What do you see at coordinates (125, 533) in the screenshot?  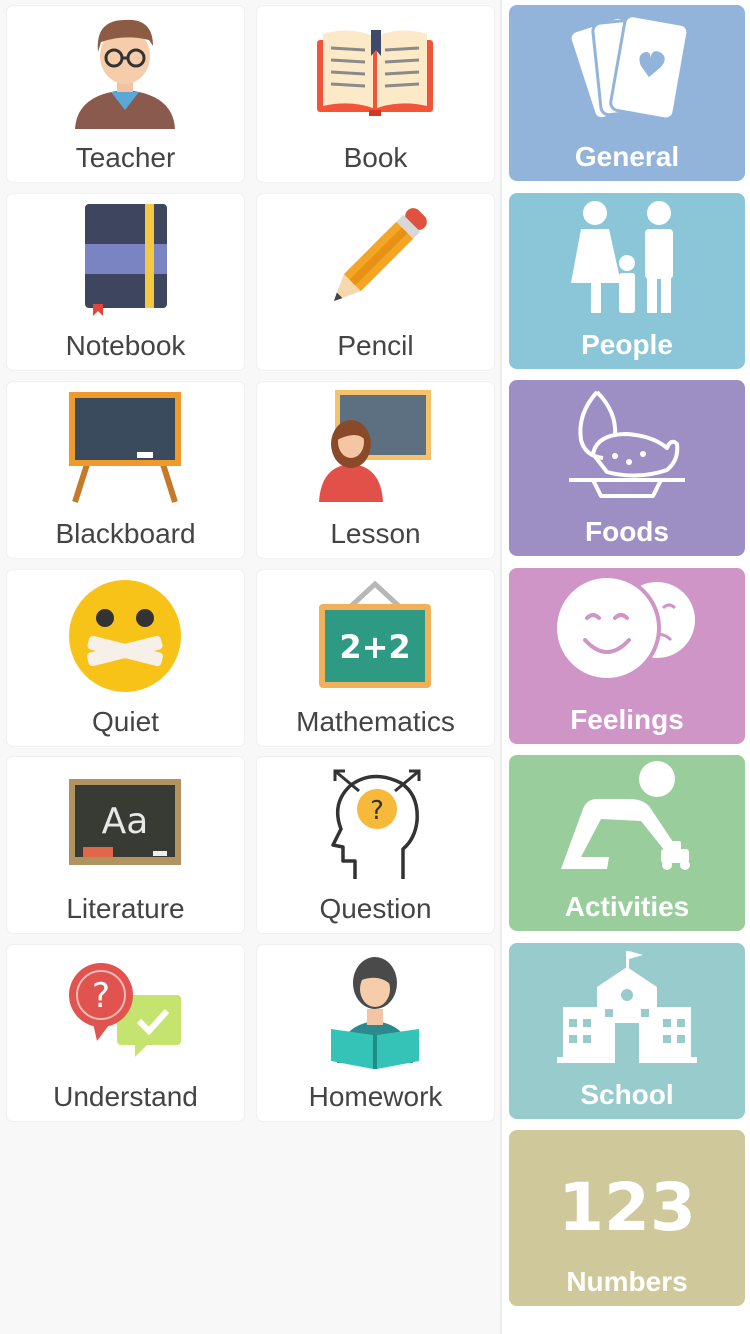 I see `tile-label: Blackboard` at bounding box center [125, 533].